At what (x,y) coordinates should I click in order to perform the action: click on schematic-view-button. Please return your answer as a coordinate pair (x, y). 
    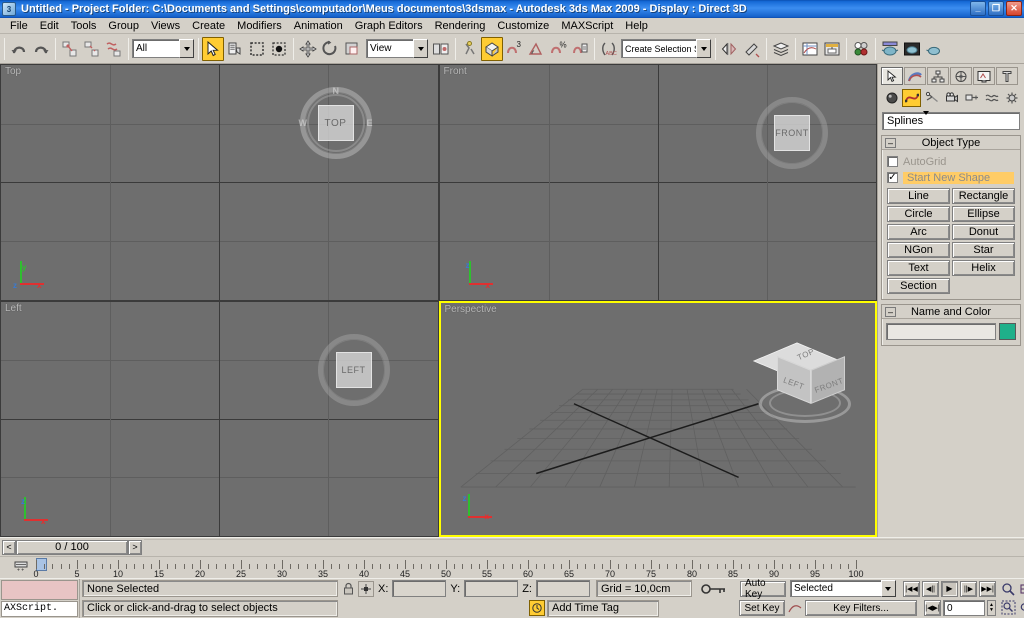
    Looking at the image, I should click on (832, 49).